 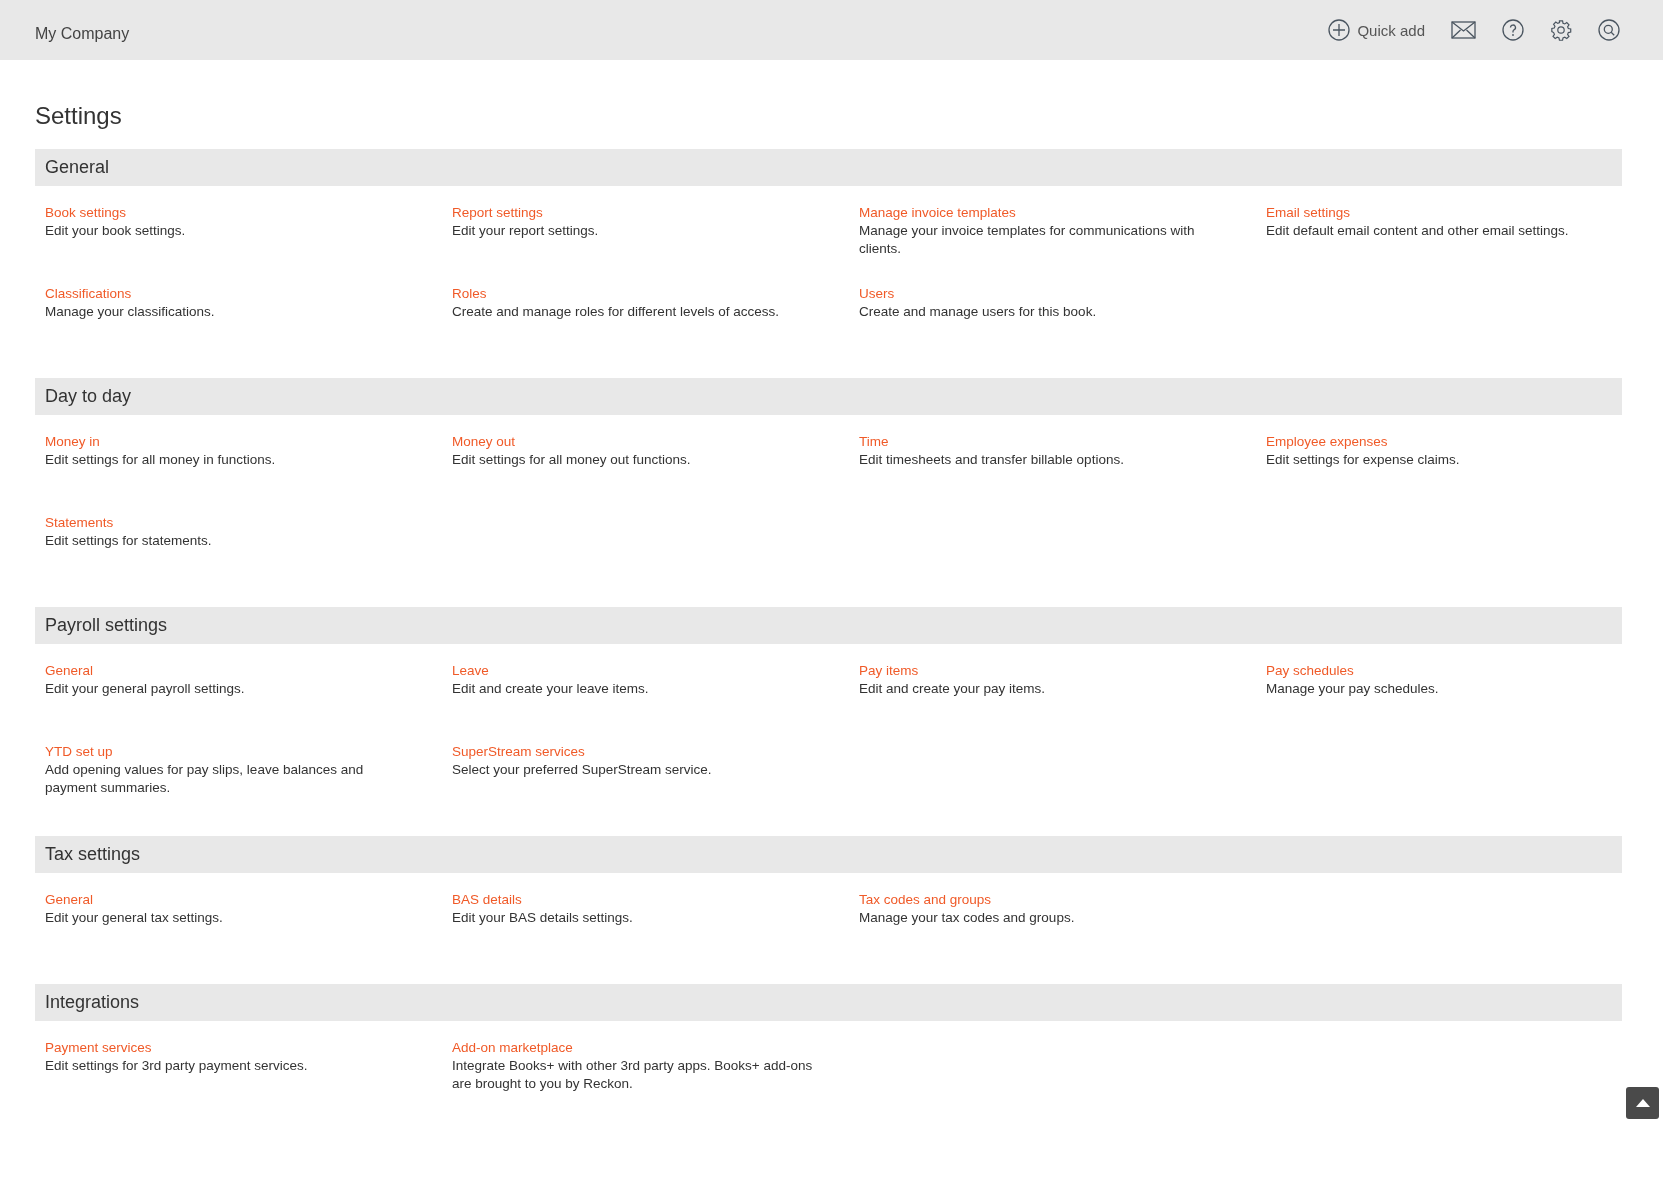 I want to click on settings-link: Email settings, so click(x=1308, y=213).